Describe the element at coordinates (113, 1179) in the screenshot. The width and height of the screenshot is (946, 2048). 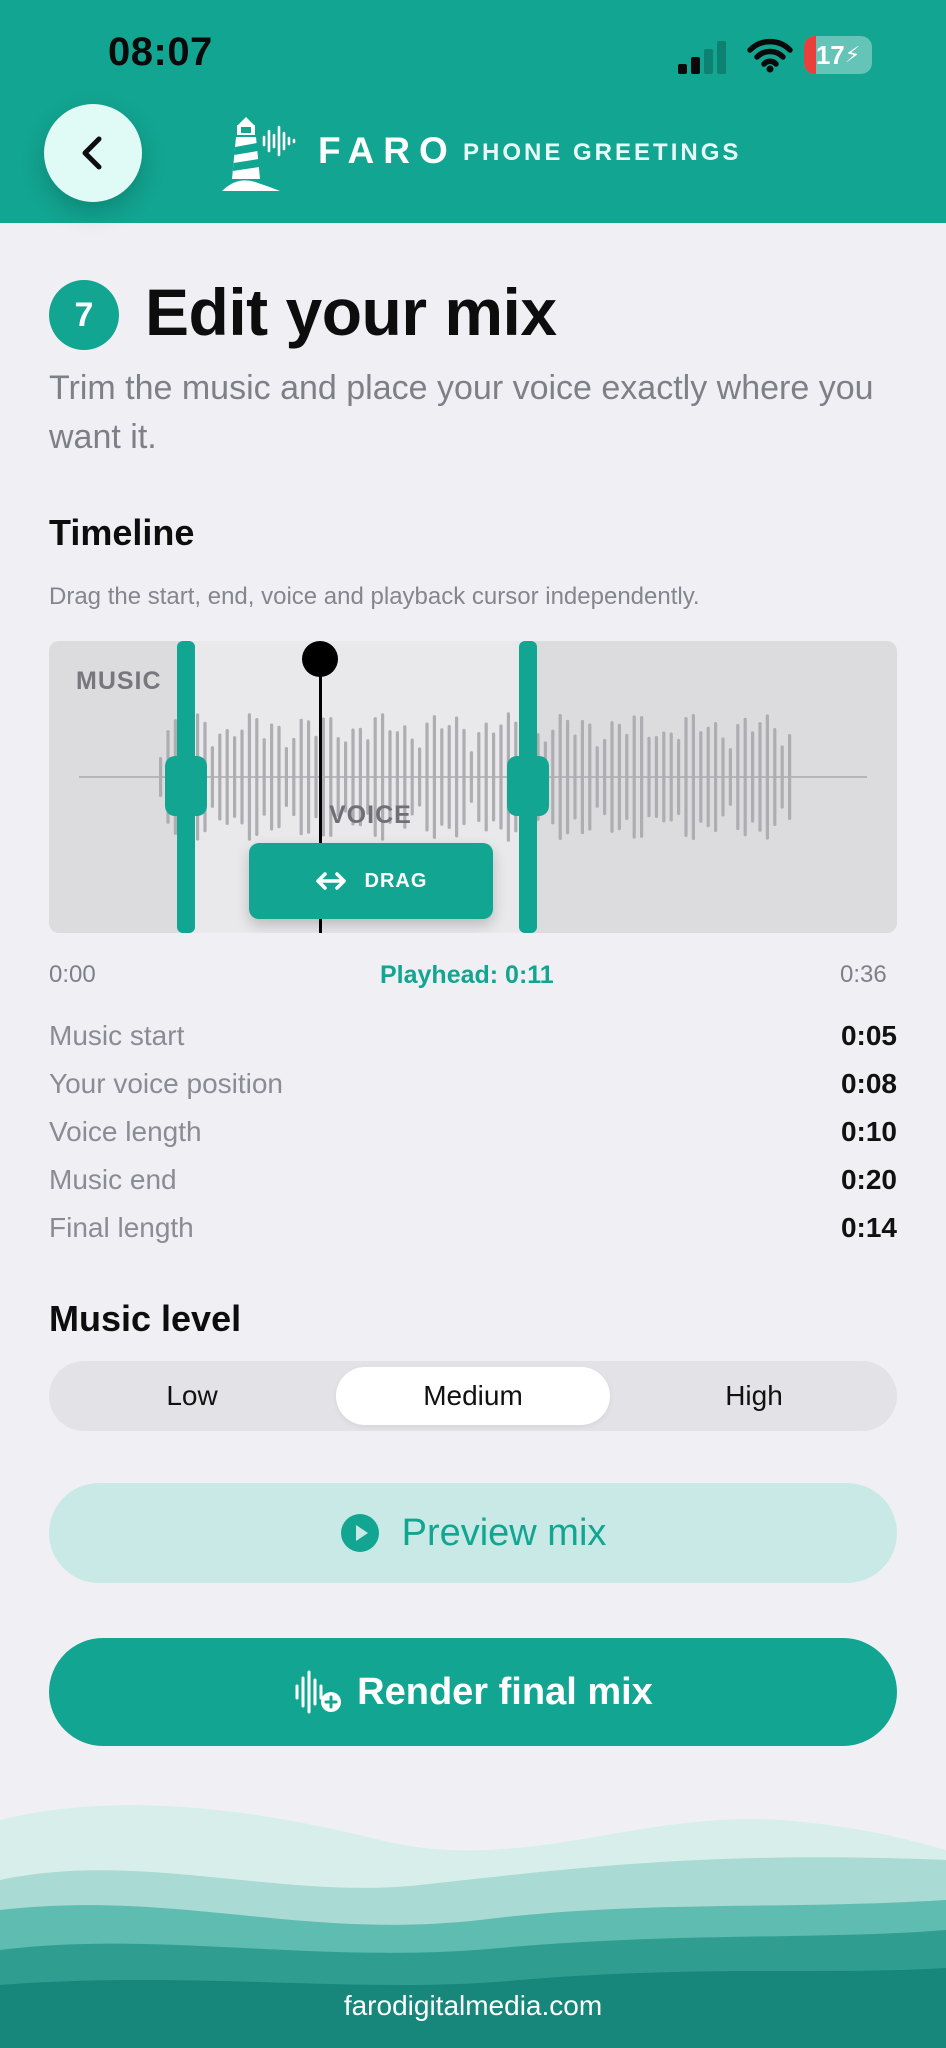
I see `stat-label: Music end` at that location.